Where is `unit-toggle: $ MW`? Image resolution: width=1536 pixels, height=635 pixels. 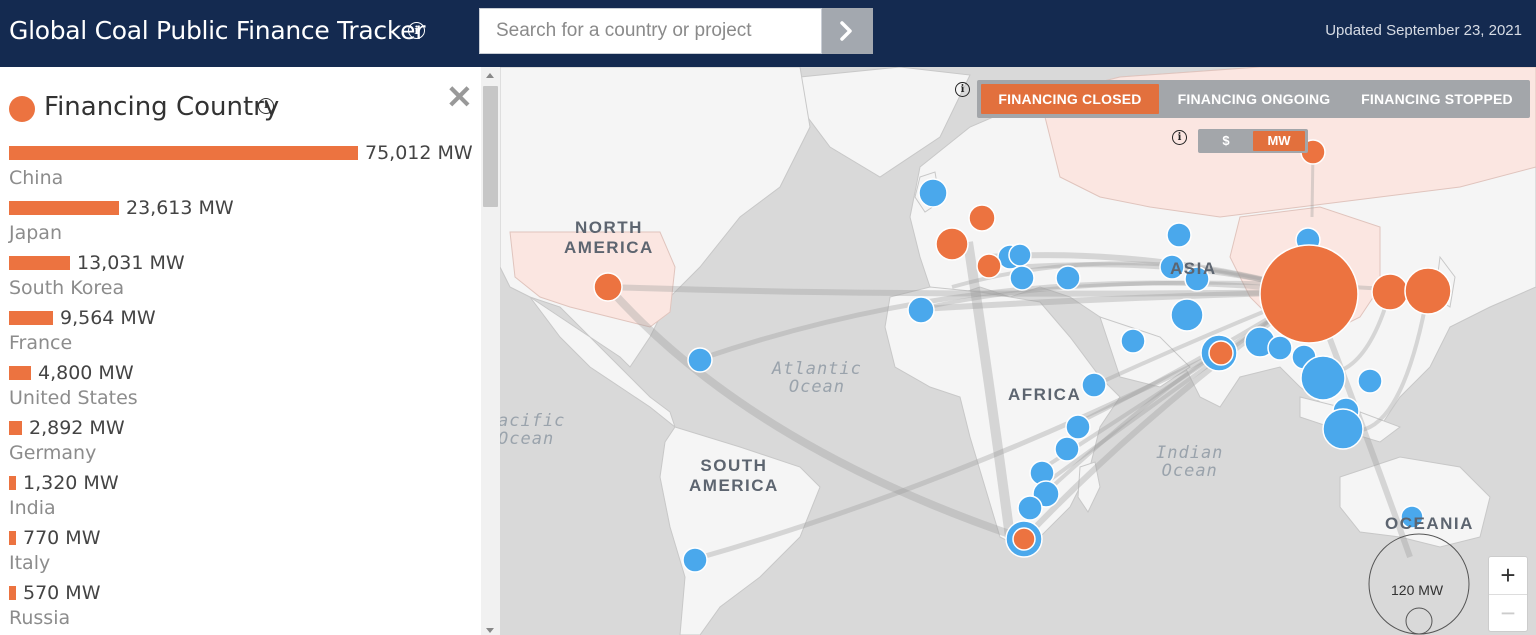 unit-toggle: $ MW is located at coordinates (1253, 141).